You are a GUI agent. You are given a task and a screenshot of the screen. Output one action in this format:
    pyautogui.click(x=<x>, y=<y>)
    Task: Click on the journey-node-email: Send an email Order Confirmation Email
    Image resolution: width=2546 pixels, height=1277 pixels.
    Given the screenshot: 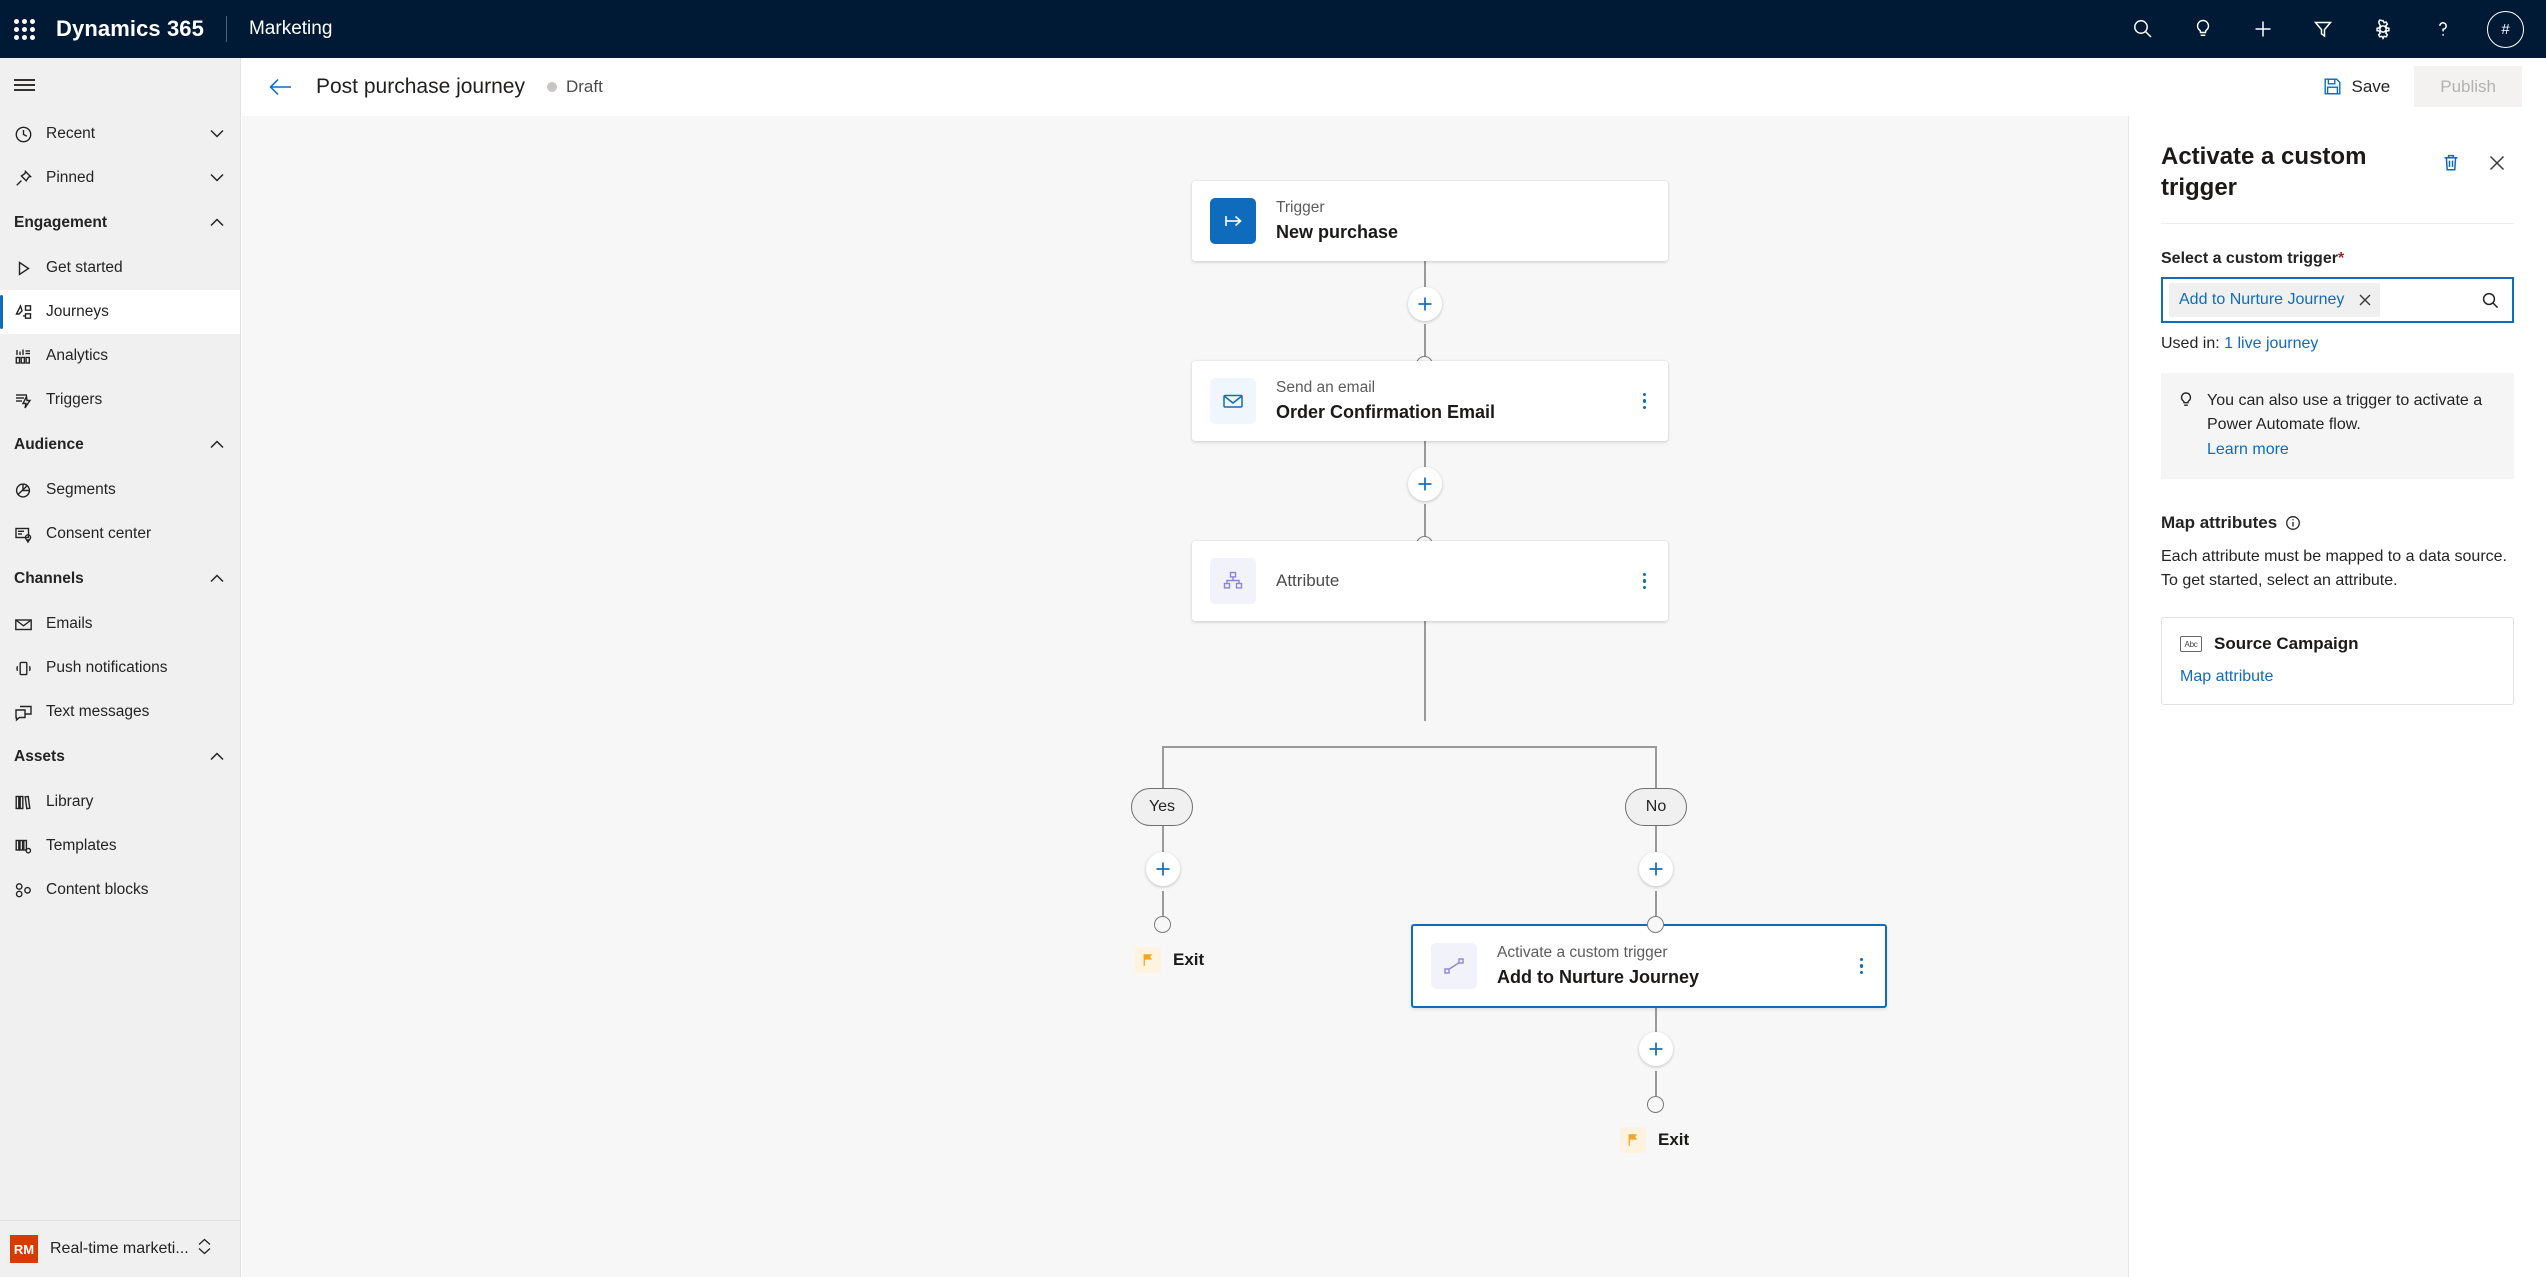 What is the action you would take?
    pyautogui.click(x=1430, y=401)
    